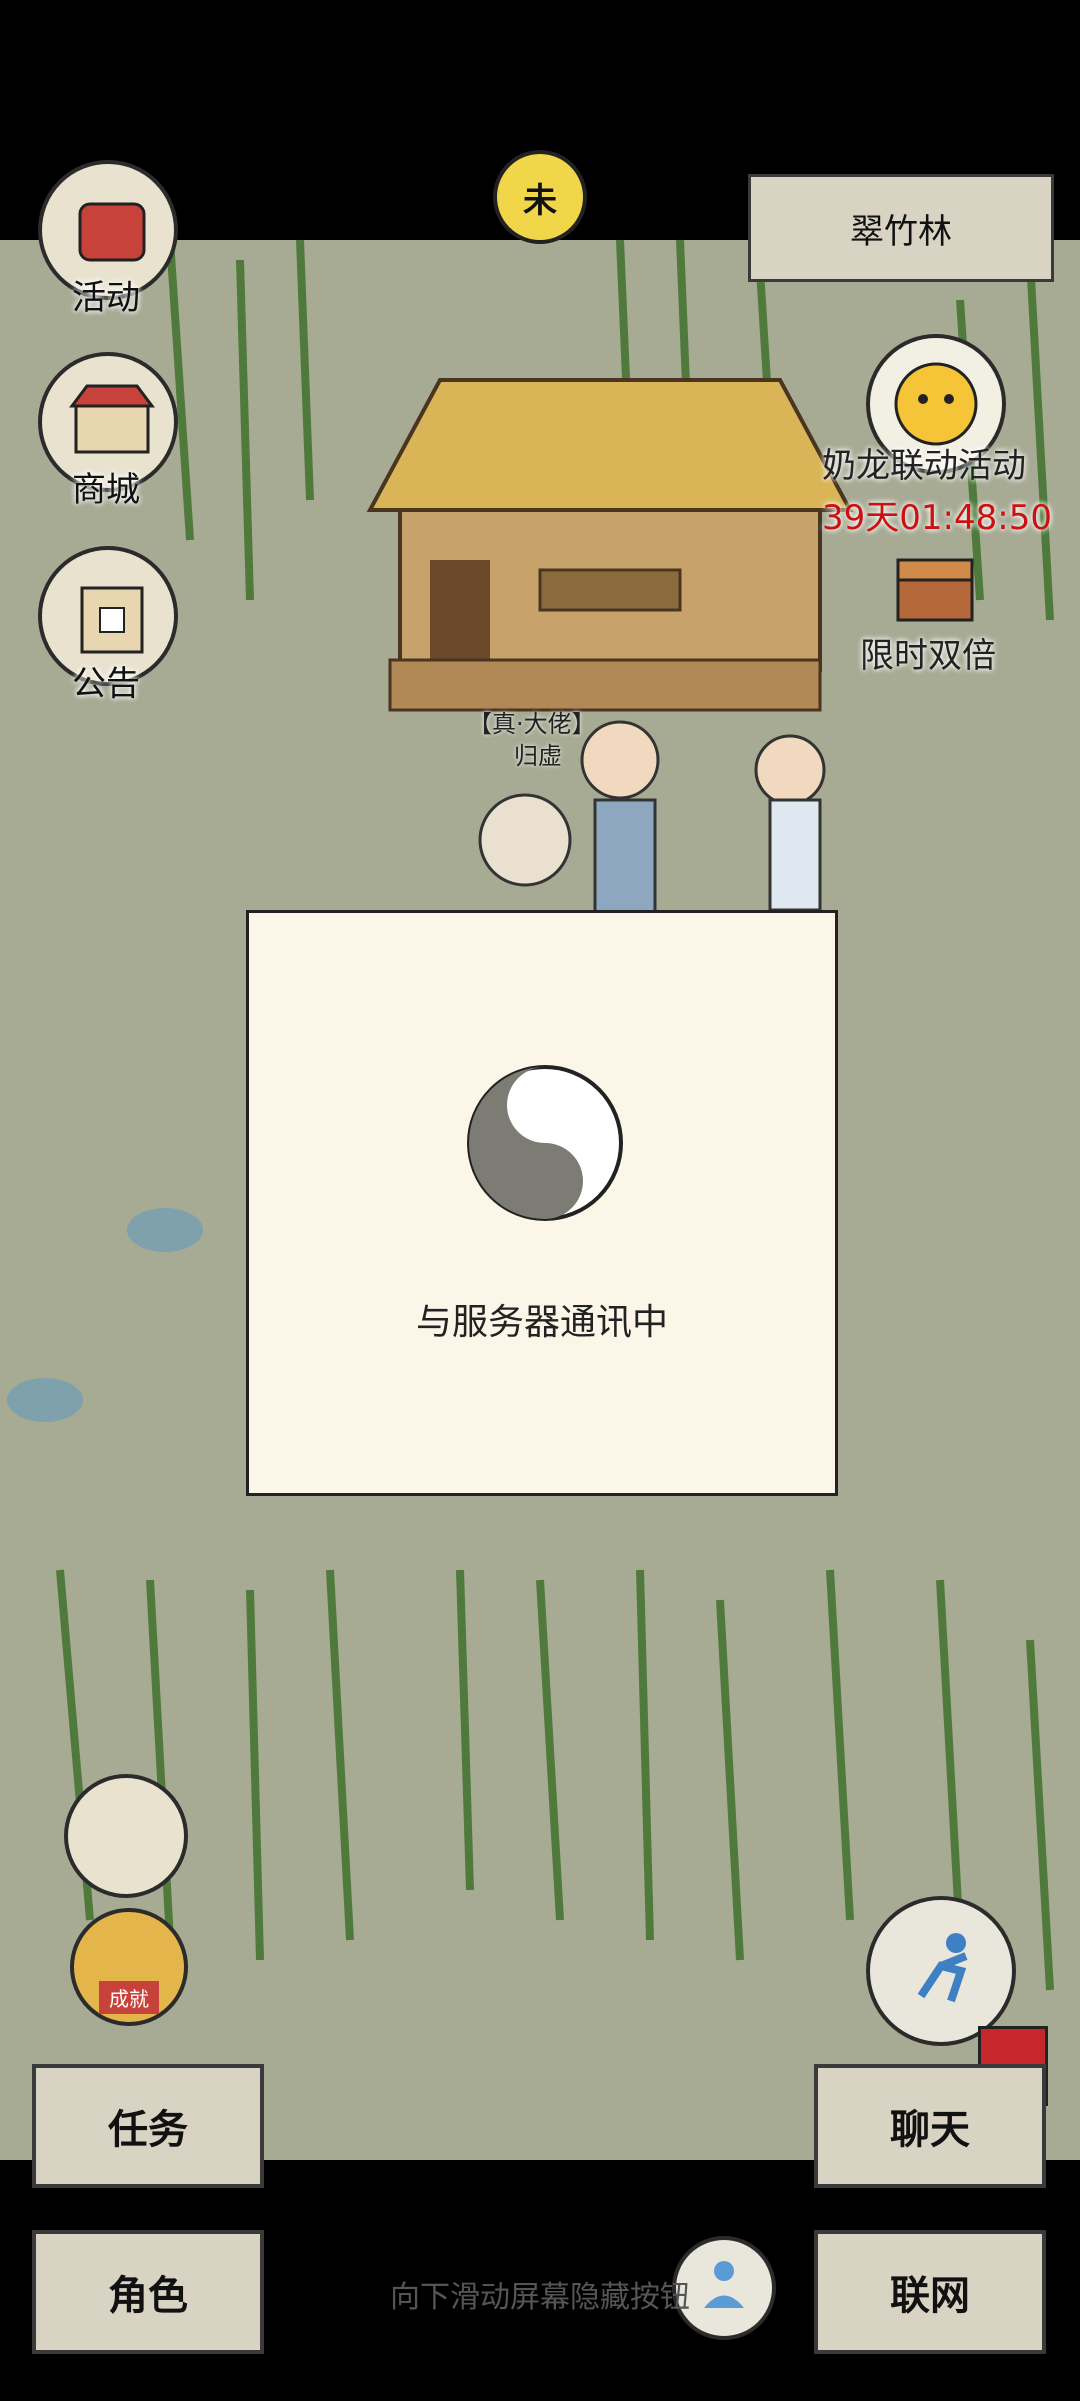 Image resolution: width=1080 pixels, height=2401 pixels. I want to click on notice-label: 公告, so click(106, 684).